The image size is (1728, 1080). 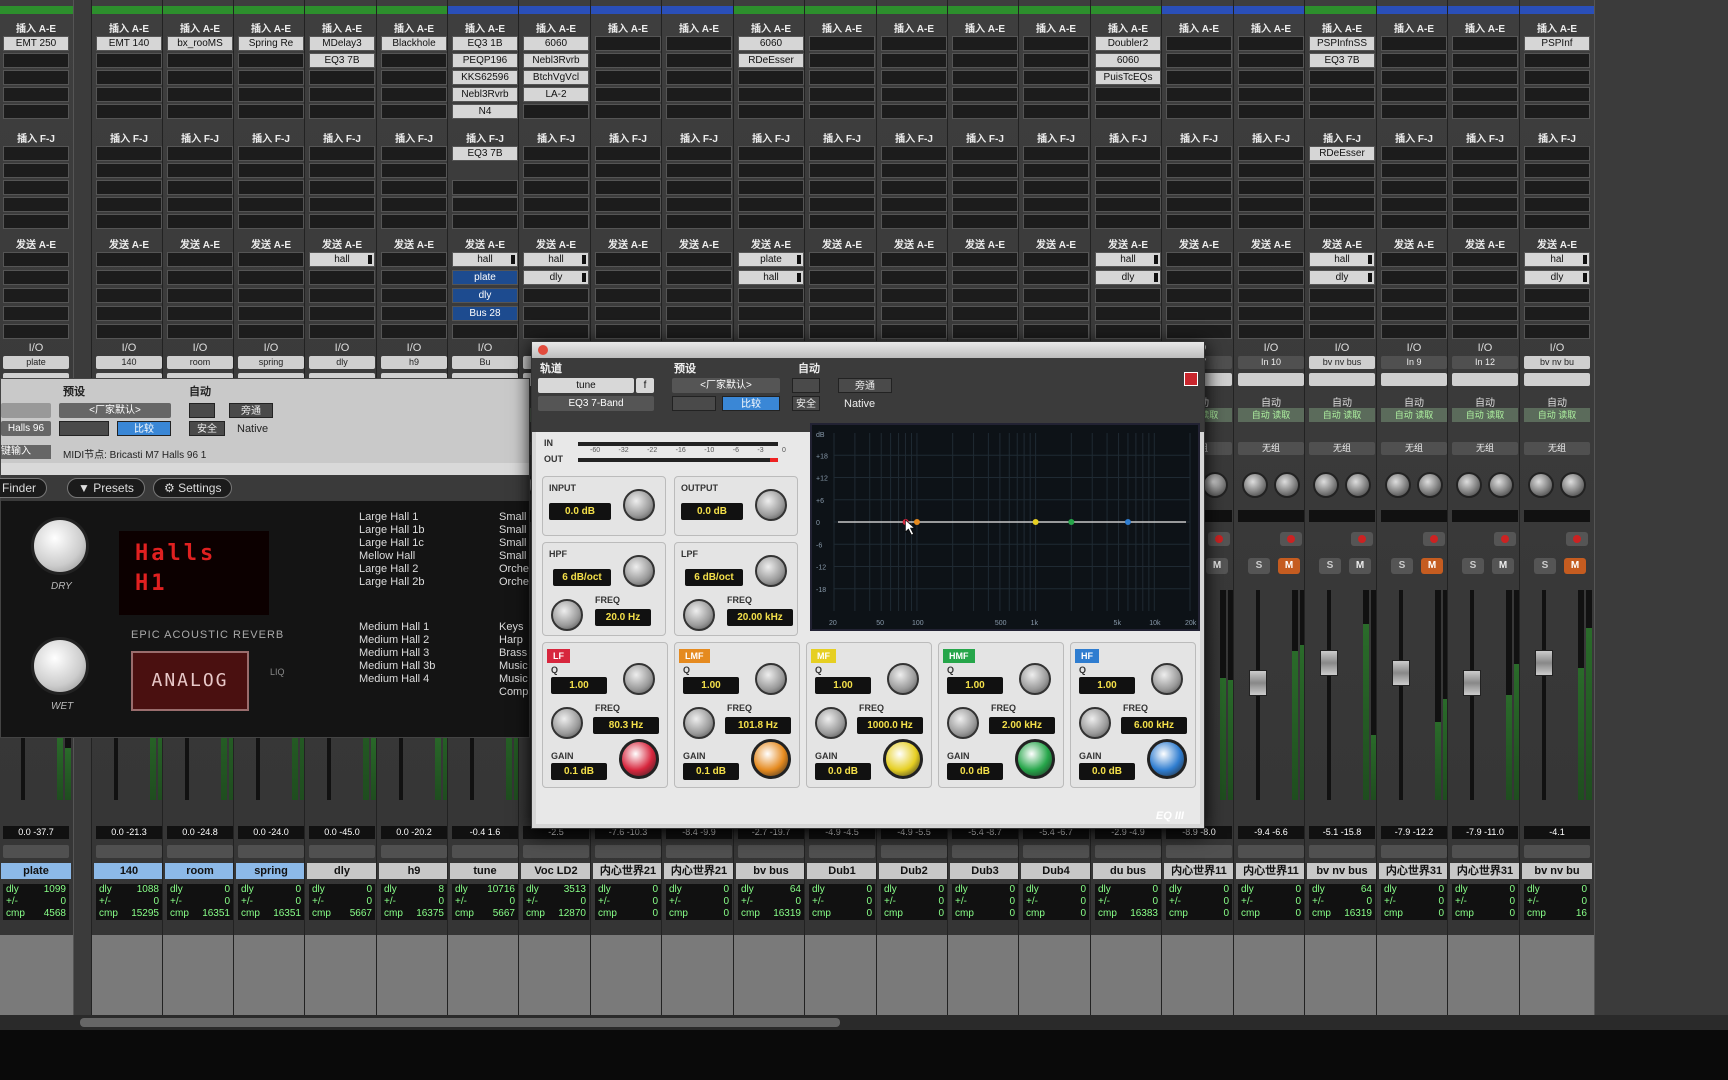 What do you see at coordinates (751, 403) in the screenshot?
I see `compare-button: 比较` at bounding box center [751, 403].